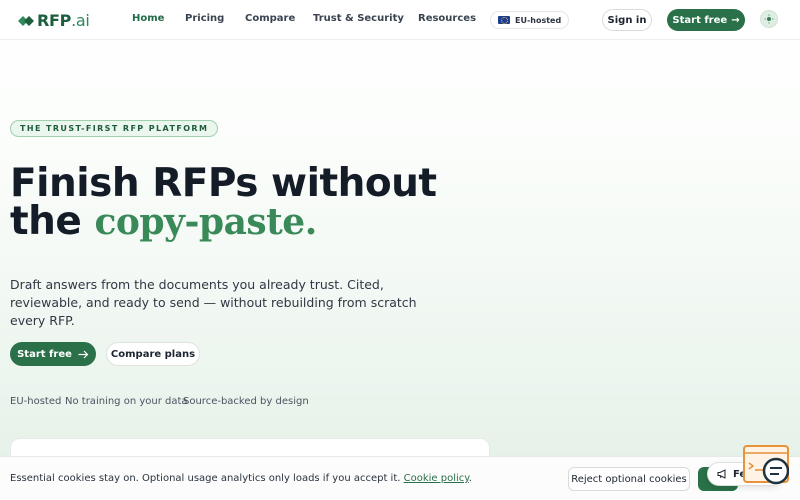 The image size is (800, 500). I want to click on nav-compare: Compare, so click(270, 18).